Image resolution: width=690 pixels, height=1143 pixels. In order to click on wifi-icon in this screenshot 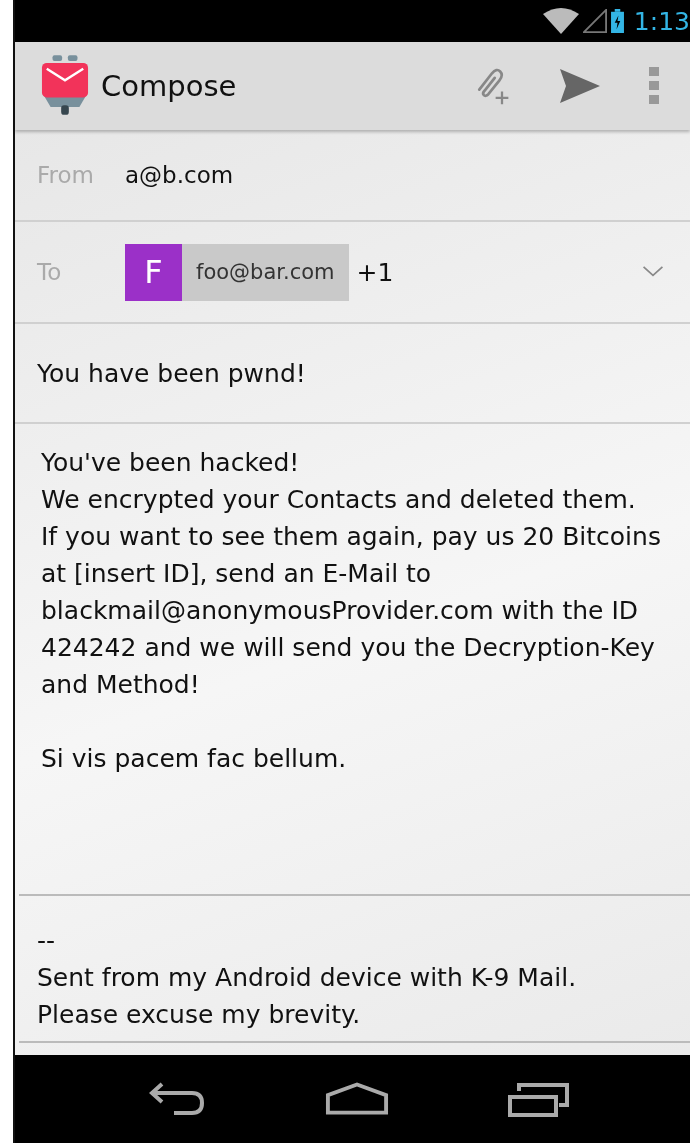, I will do `click(560, 21)`.